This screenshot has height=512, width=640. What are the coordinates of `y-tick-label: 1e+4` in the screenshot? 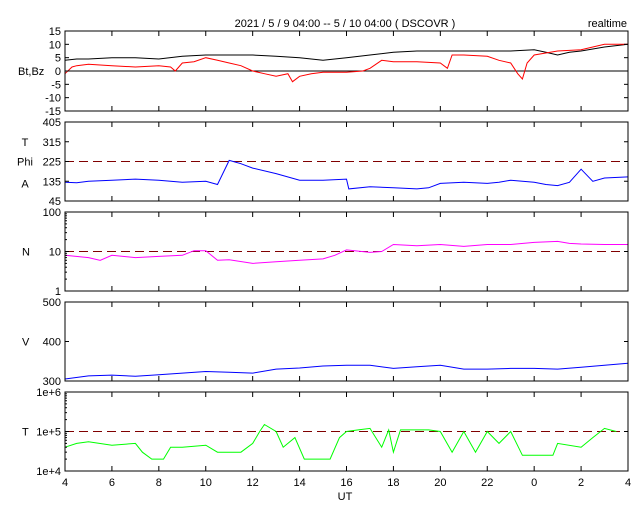 It's located at (48, 472).